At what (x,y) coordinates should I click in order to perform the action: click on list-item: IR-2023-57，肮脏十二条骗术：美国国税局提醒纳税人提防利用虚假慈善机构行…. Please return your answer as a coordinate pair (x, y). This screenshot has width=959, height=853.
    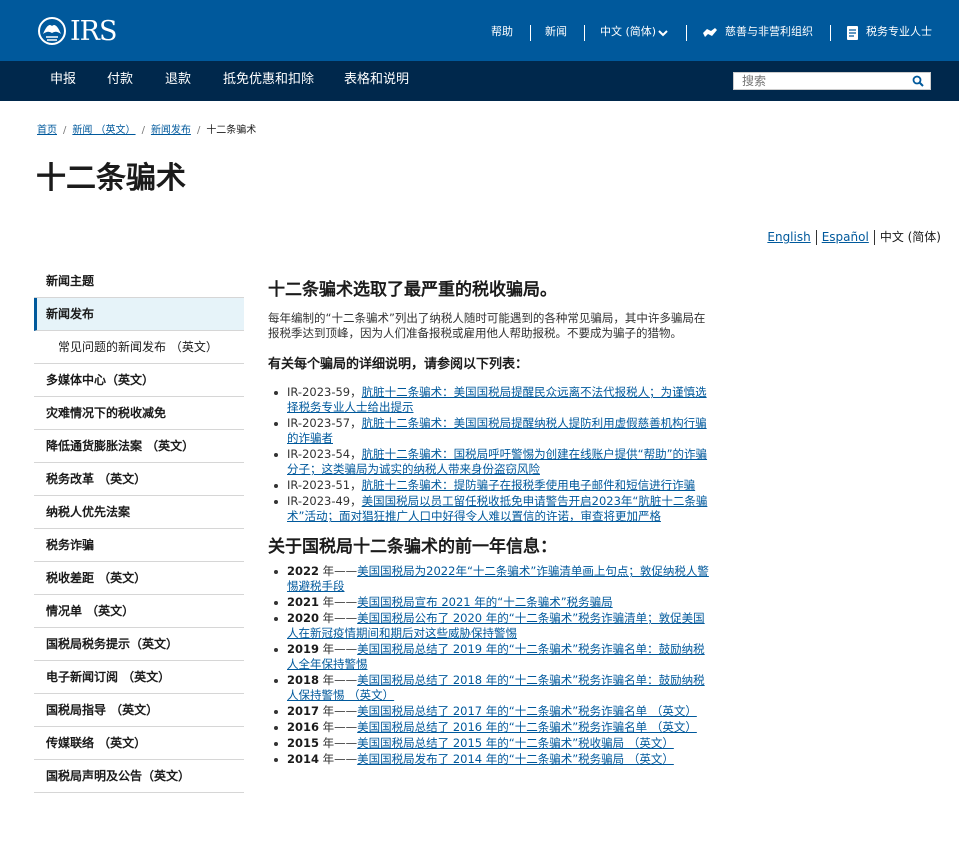
    Looking at the image, I should click on (490, 431).